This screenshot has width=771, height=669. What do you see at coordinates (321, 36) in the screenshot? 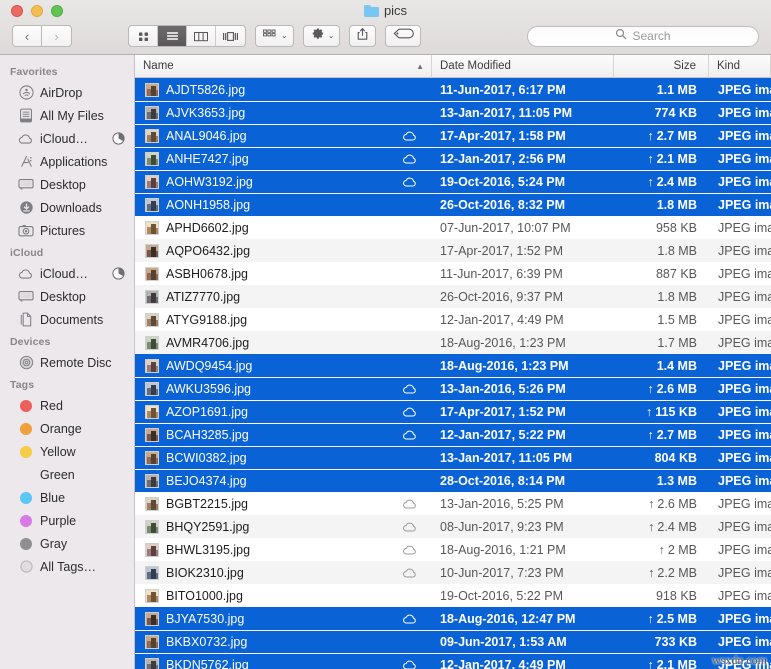
I see `action-button: ⌄` at bounding box center [321, 36].